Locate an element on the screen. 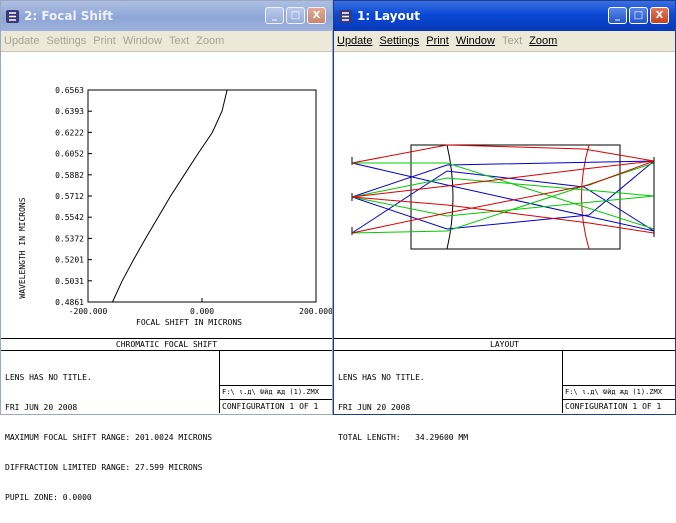 The width and height of the screenshot is (676, 523). chart-frame is located at coordinates (202, 196).